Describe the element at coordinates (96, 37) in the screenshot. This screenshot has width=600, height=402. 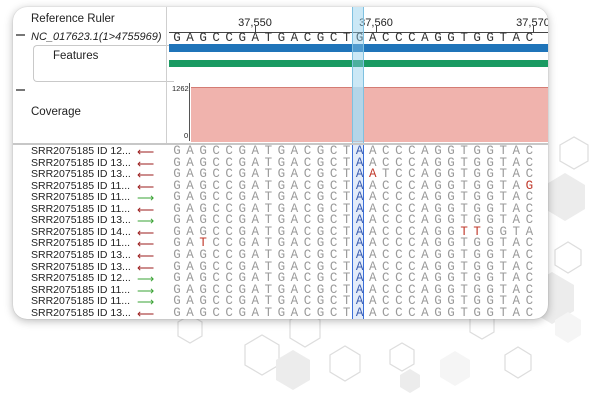
I see `reference-accession-label: NC_017623.1(1>4755969)` at that location.